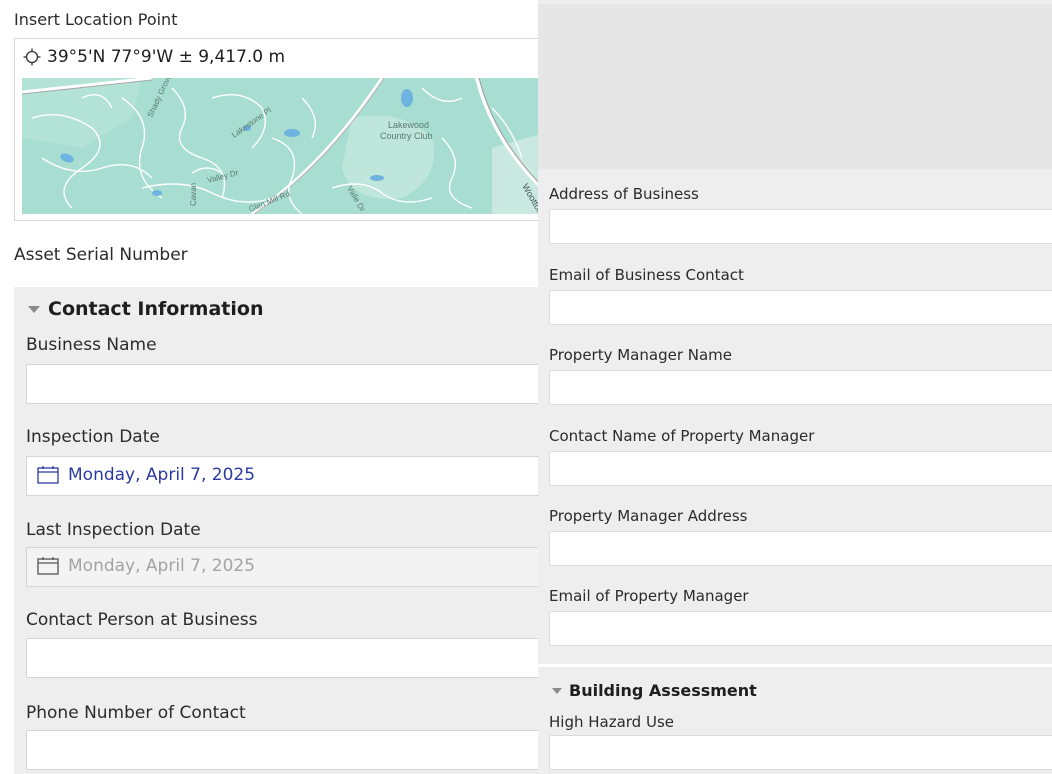 The image size is (1052, 774). I want to click on phone-number-input, so click(282, 750).